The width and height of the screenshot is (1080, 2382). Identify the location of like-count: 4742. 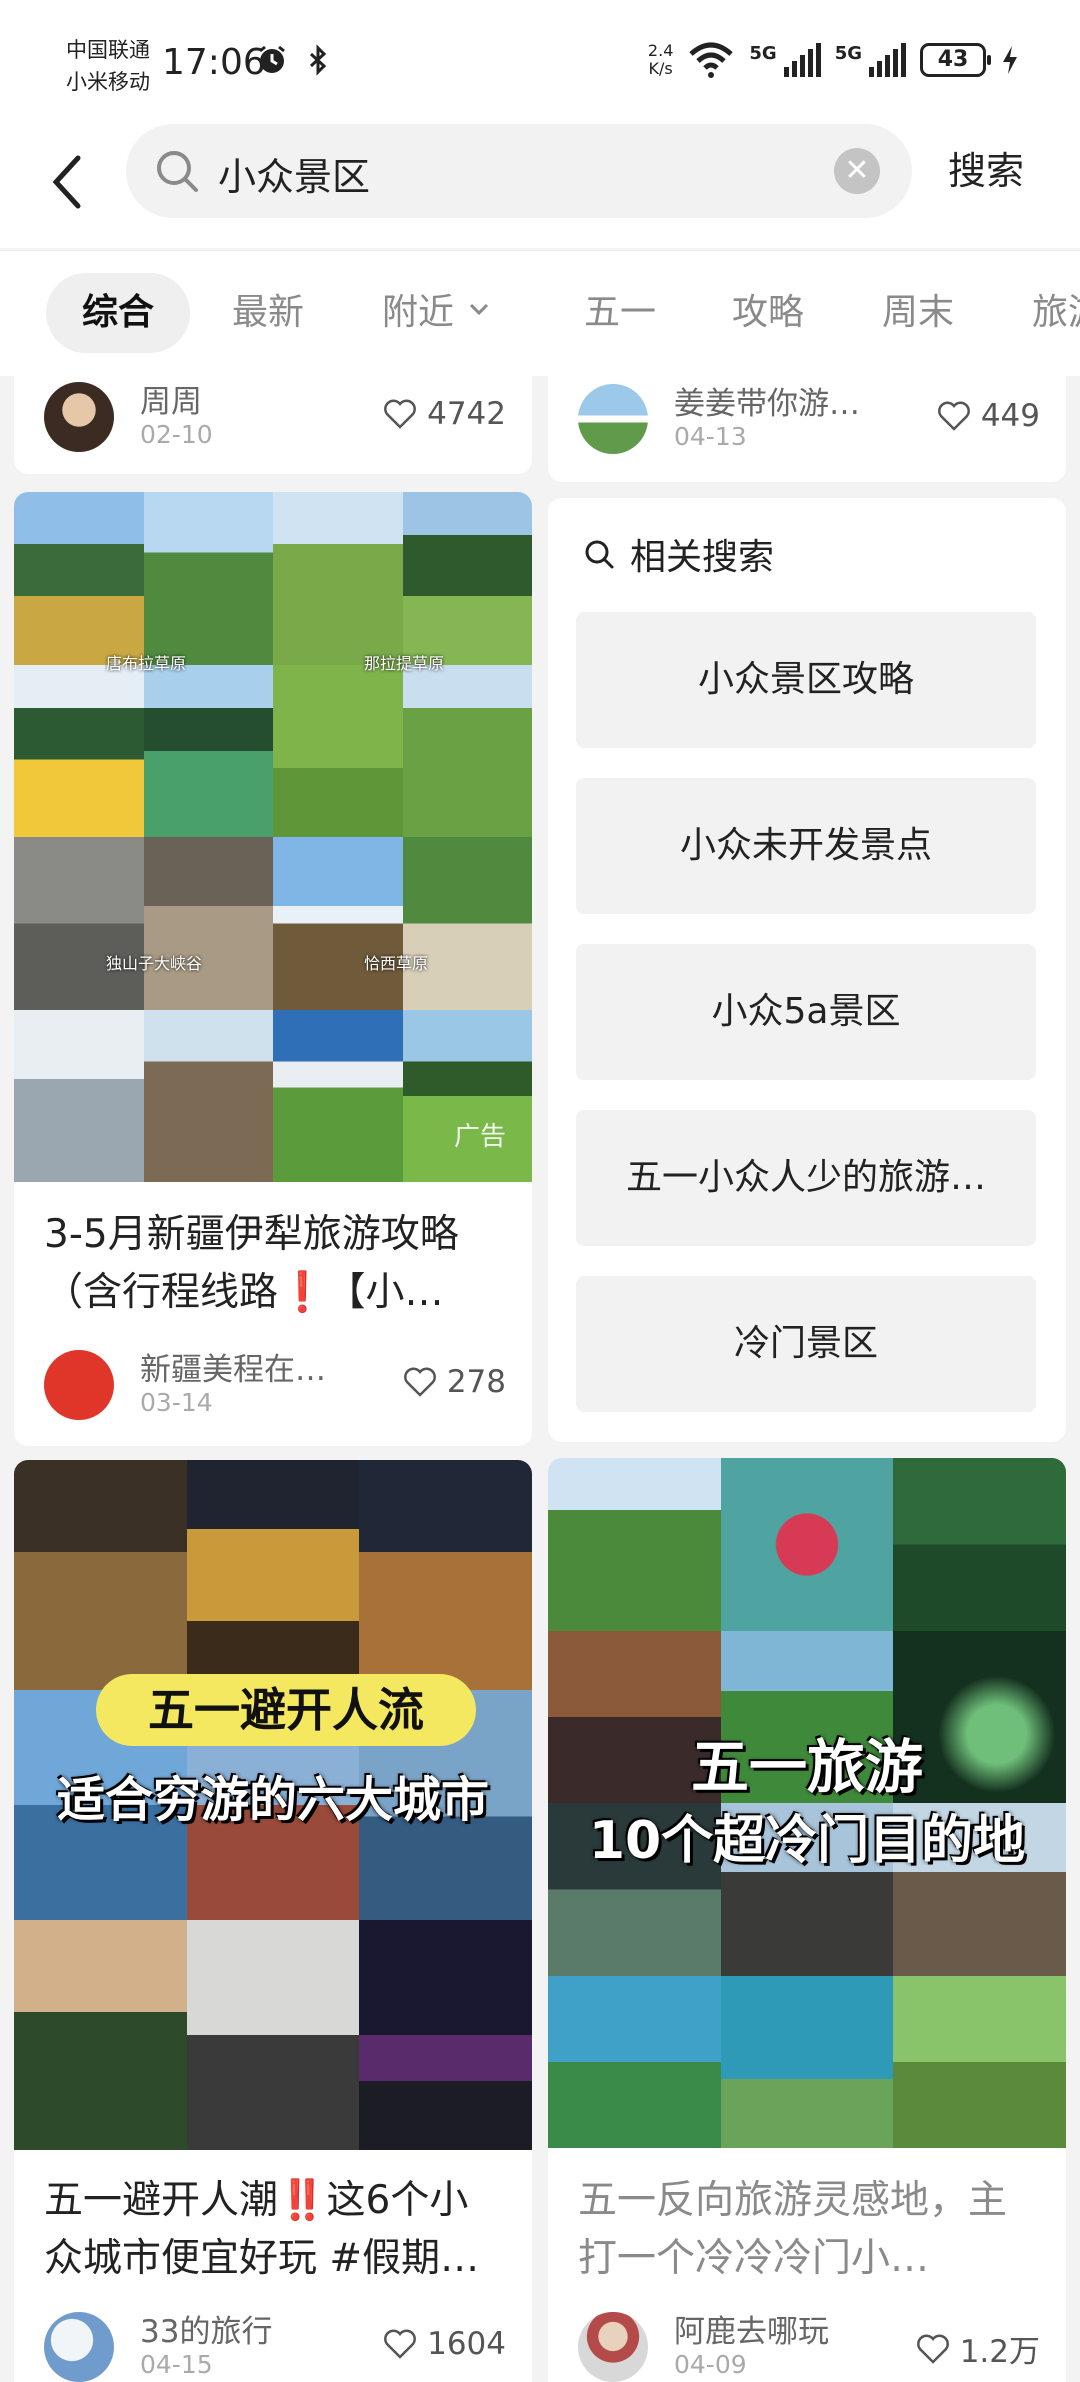
(466, 414).